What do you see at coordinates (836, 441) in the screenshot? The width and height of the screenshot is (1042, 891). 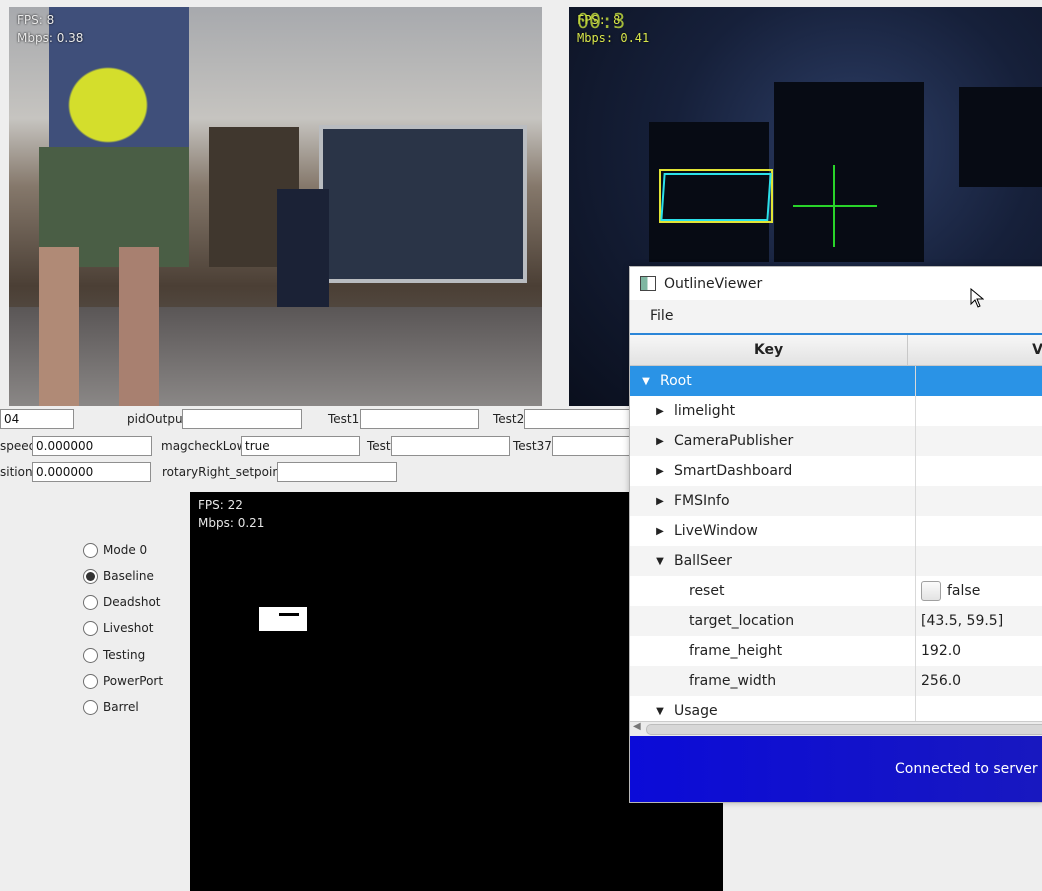 I see `tree-row-camerapublisher: ▶ CameraPublisher` at bounding box center [836, 441].